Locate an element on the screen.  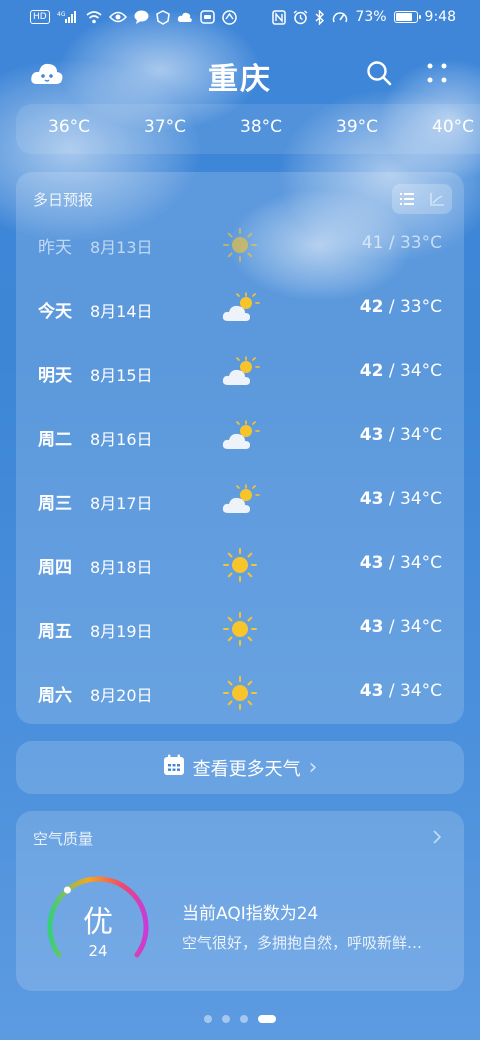
forecast-day-row: 周三 8月17日 43 / 34°C is located at coordinates (240, 501).